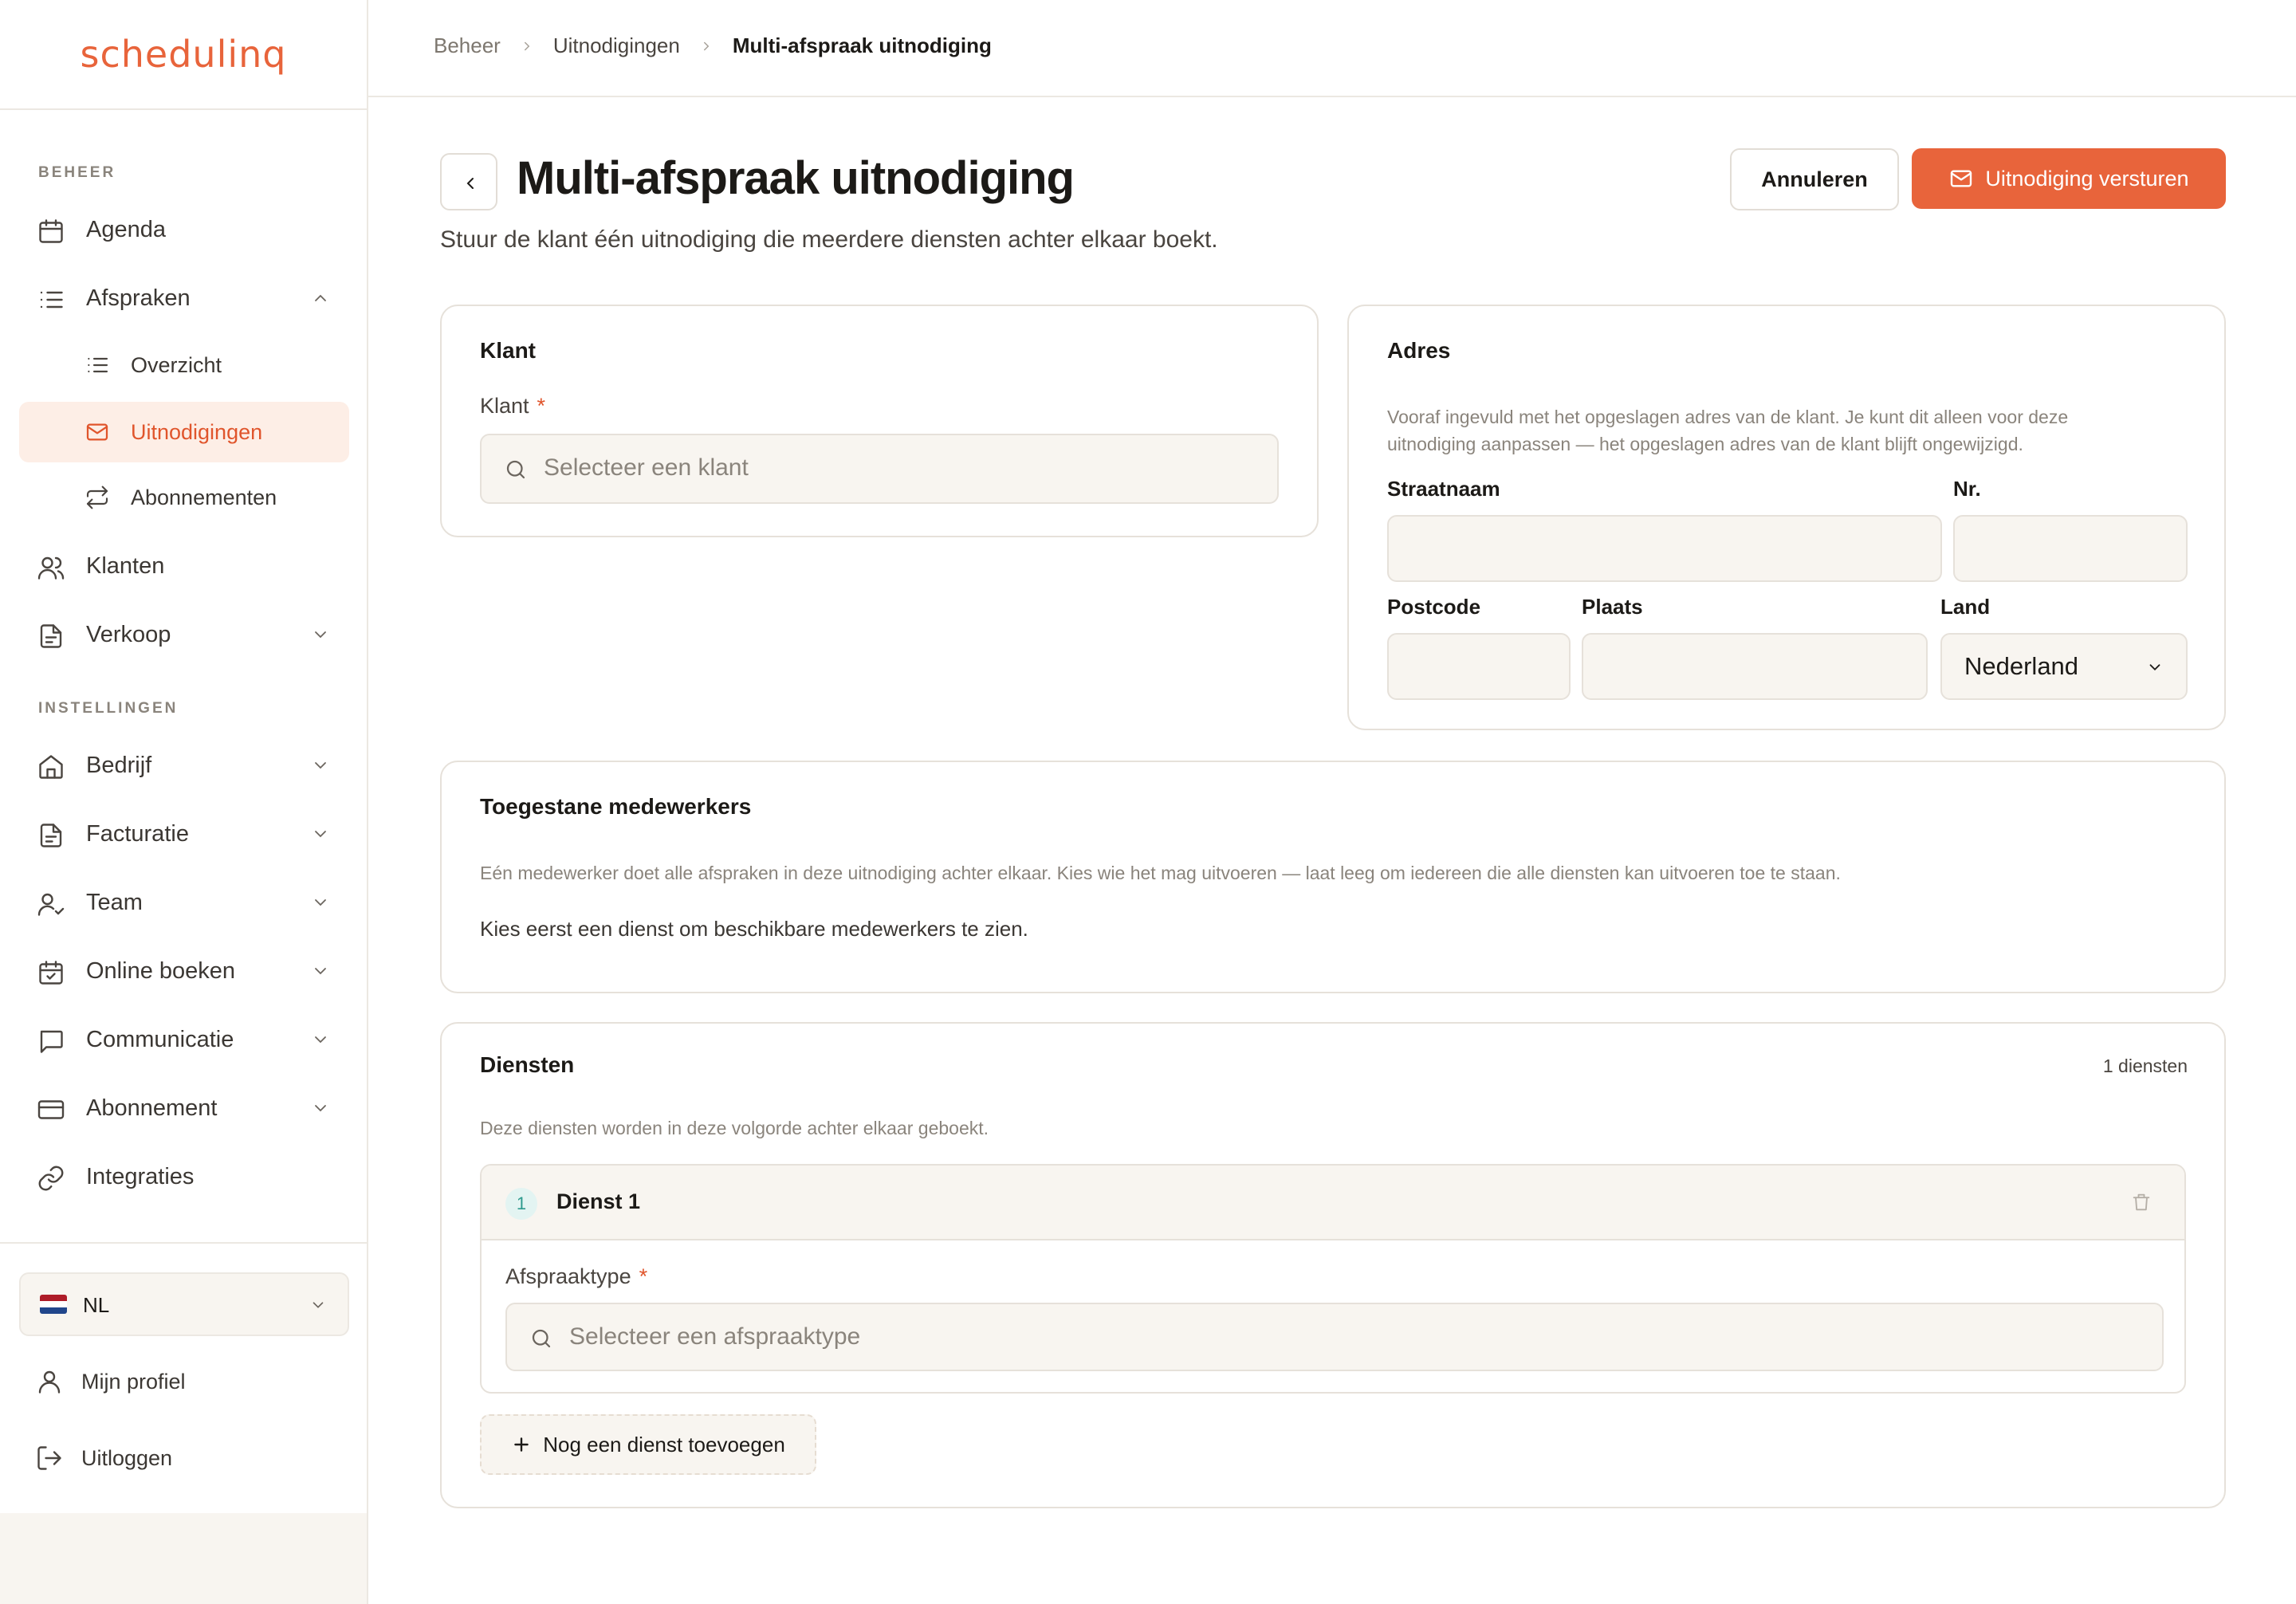 The width and height of the screenshot is (2296, 1604). What do you see at coordinates (879, 421) in the screenshot?
I see `klant-card: Klant Klant * Selecteer een klant` at bounding box center [879, 421].